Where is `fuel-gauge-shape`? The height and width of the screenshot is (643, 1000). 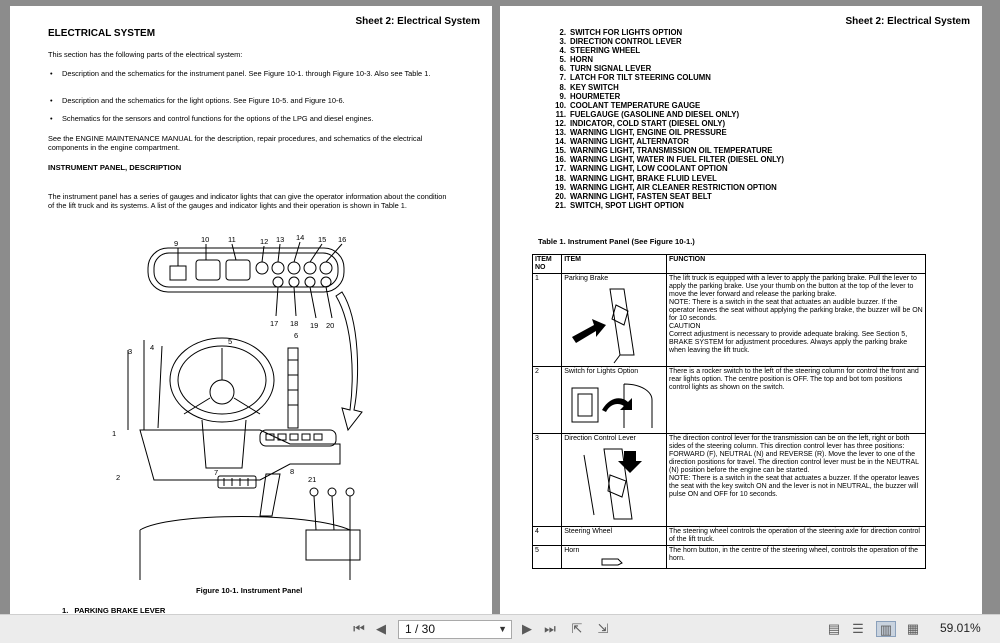 fuel-gauge-shape is located at coordinates (238, 270).